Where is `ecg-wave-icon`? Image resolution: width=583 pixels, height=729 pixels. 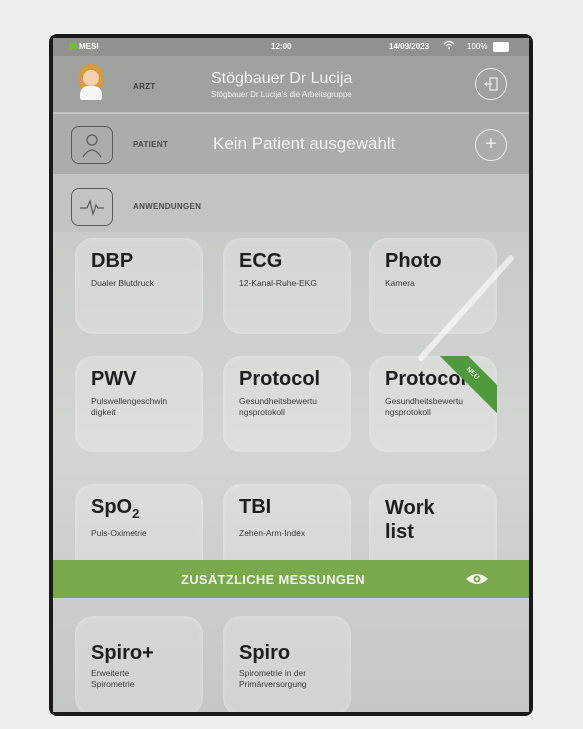 ecg-wave-icon is located at coordinates (92, 207).